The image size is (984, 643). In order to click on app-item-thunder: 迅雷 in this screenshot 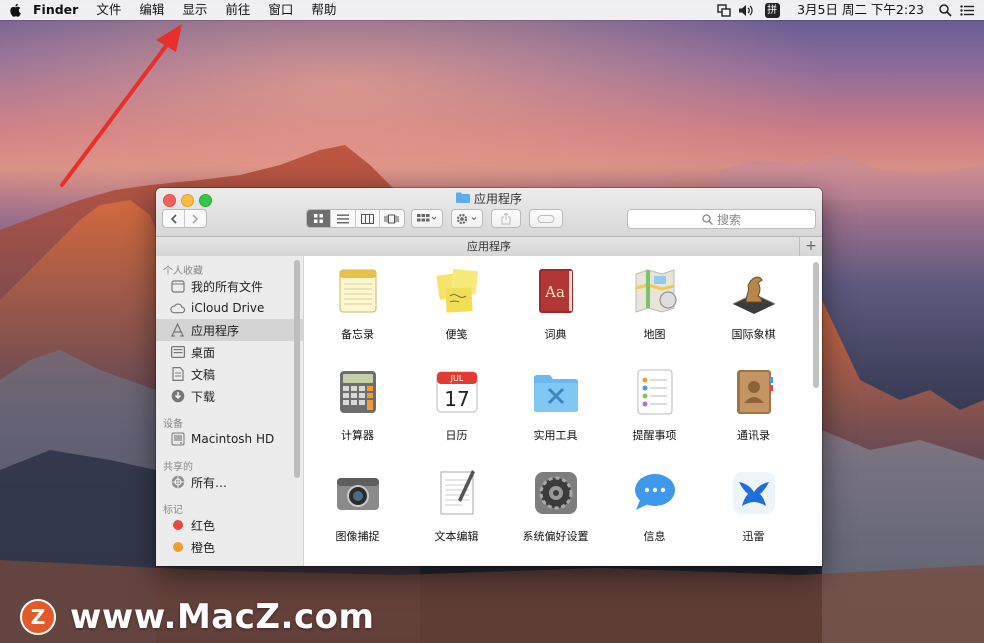, I will do `click(753, 514)`.